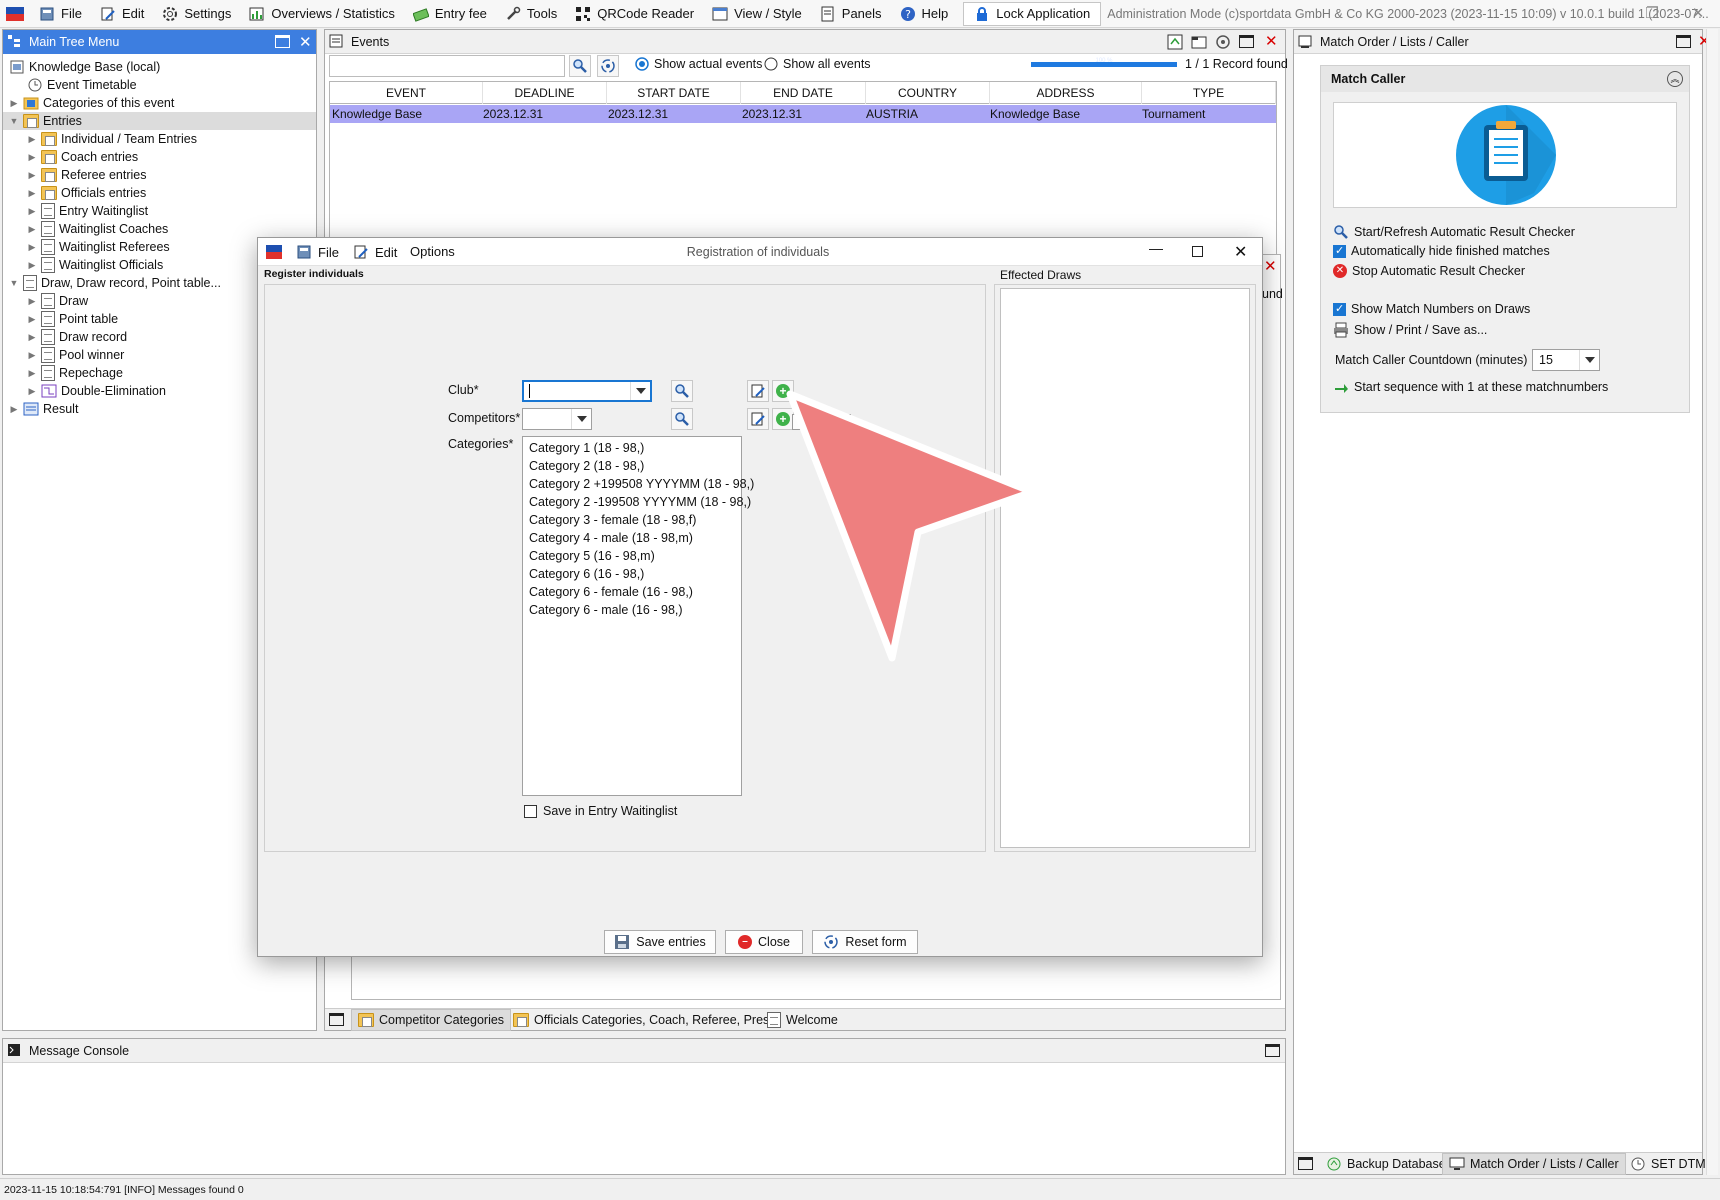 The width and height of the screenshot is (1720, 1200). I want to click on column-header-country: COUNTRY, so click(928, 93).